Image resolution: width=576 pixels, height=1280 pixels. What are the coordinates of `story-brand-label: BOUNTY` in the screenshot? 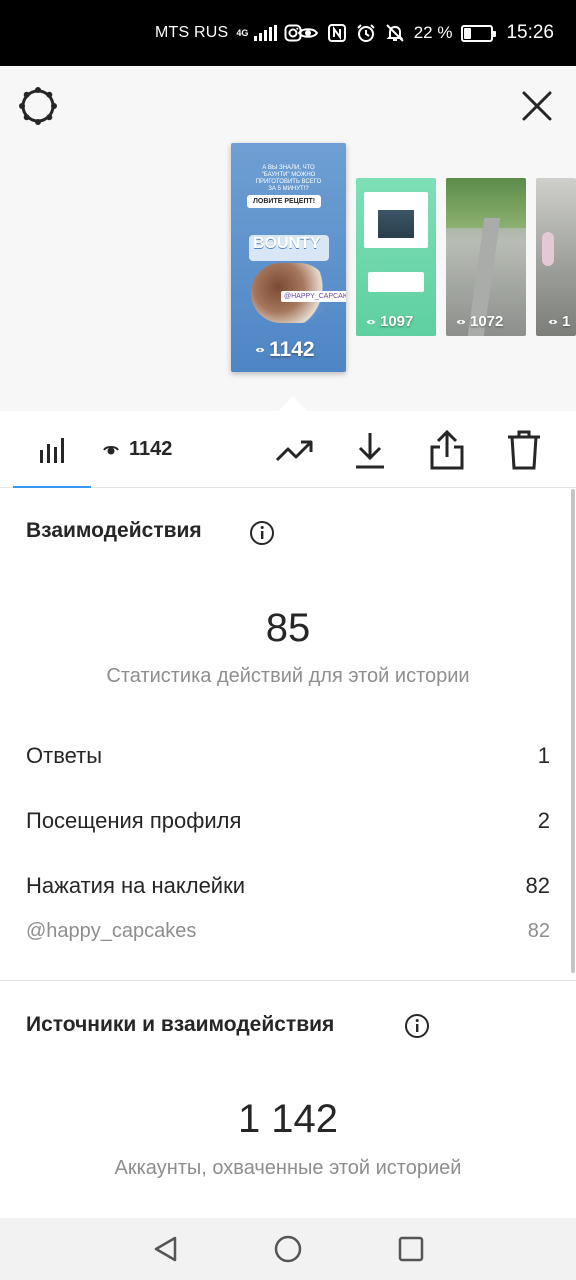 It's located at (289, 248).